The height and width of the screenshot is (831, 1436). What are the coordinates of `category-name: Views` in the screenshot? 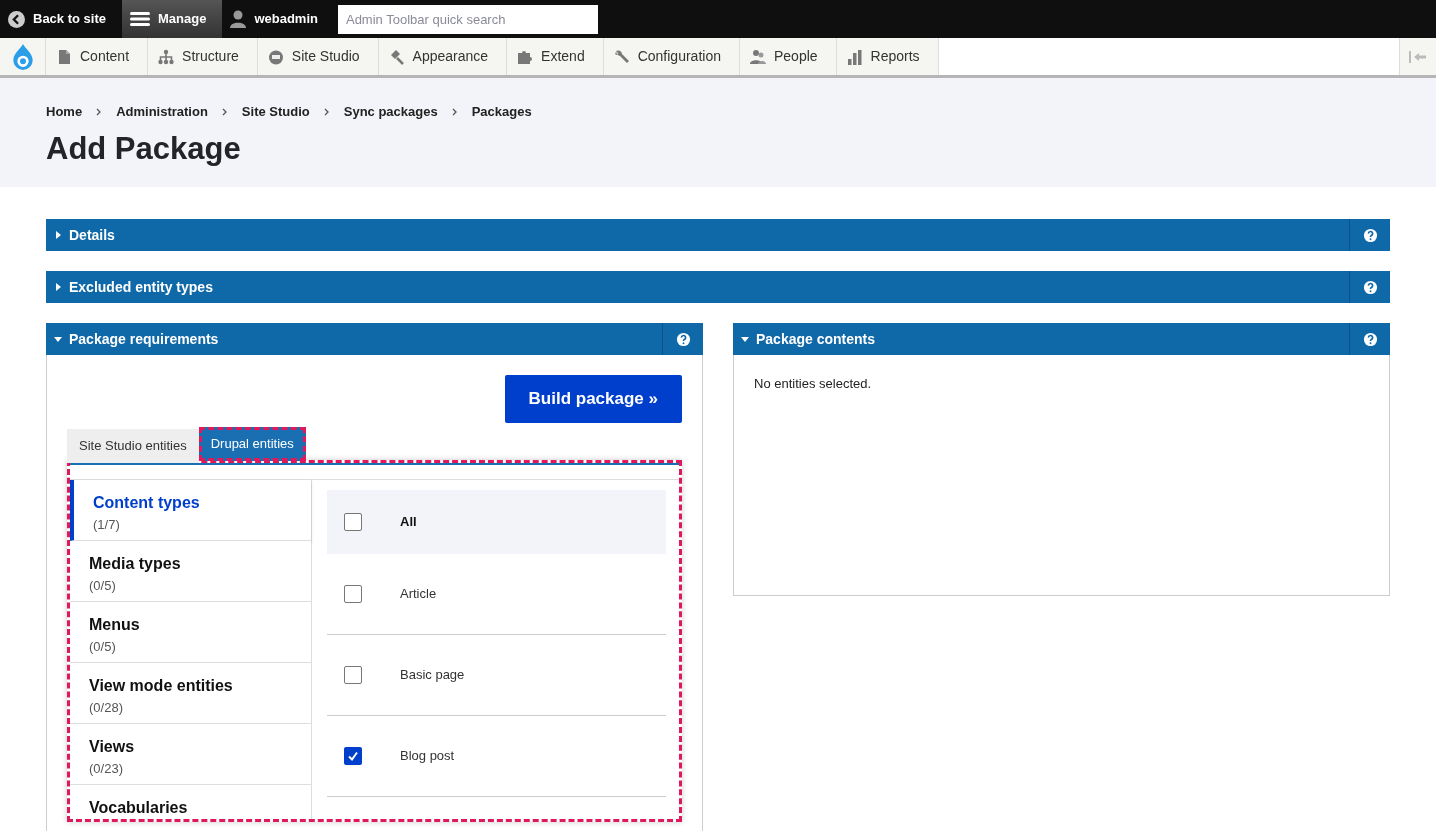 It's located at (112, 747).